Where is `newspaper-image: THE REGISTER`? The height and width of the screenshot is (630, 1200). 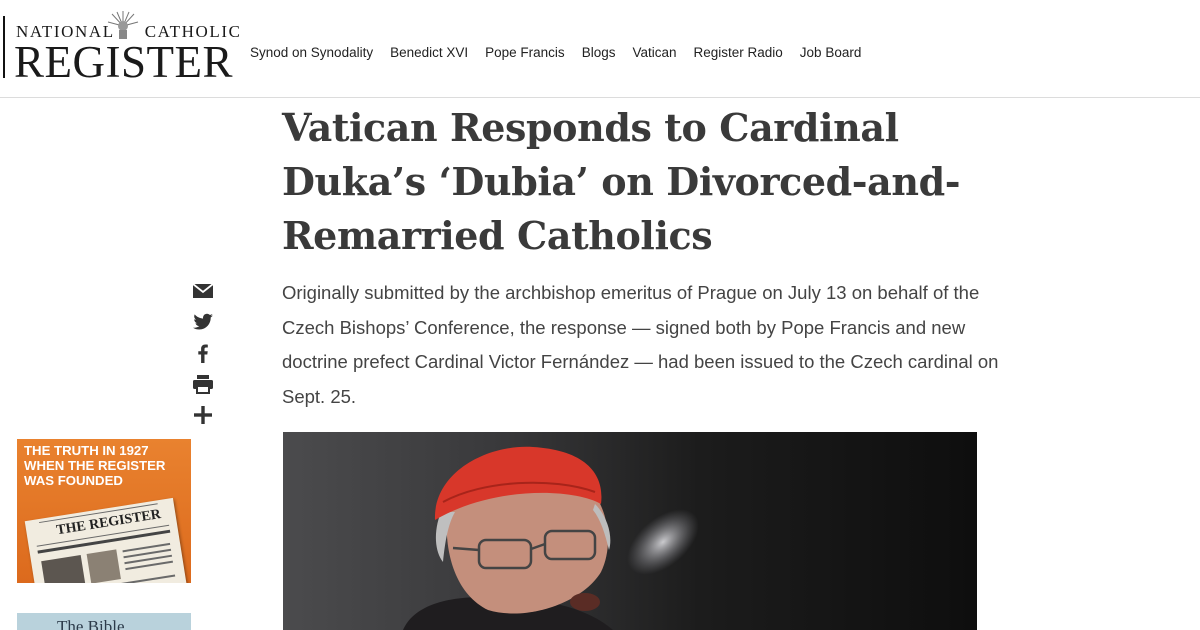 newspaper-image: THE REGISTER is located at coordinates (106, 540).